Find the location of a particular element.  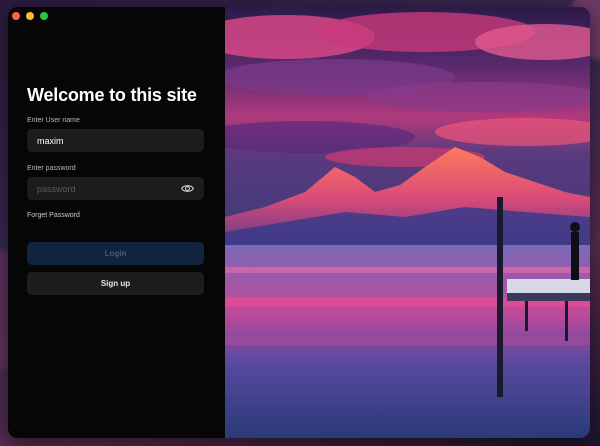

password-input is located at coordinates (115, 188).